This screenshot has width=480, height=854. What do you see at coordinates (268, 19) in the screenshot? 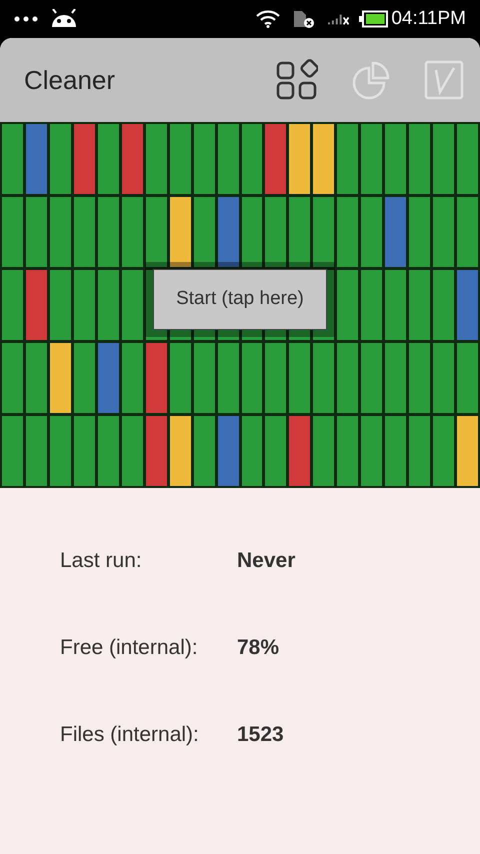
I see `wifi-icon` at bounding box center [268, 19].